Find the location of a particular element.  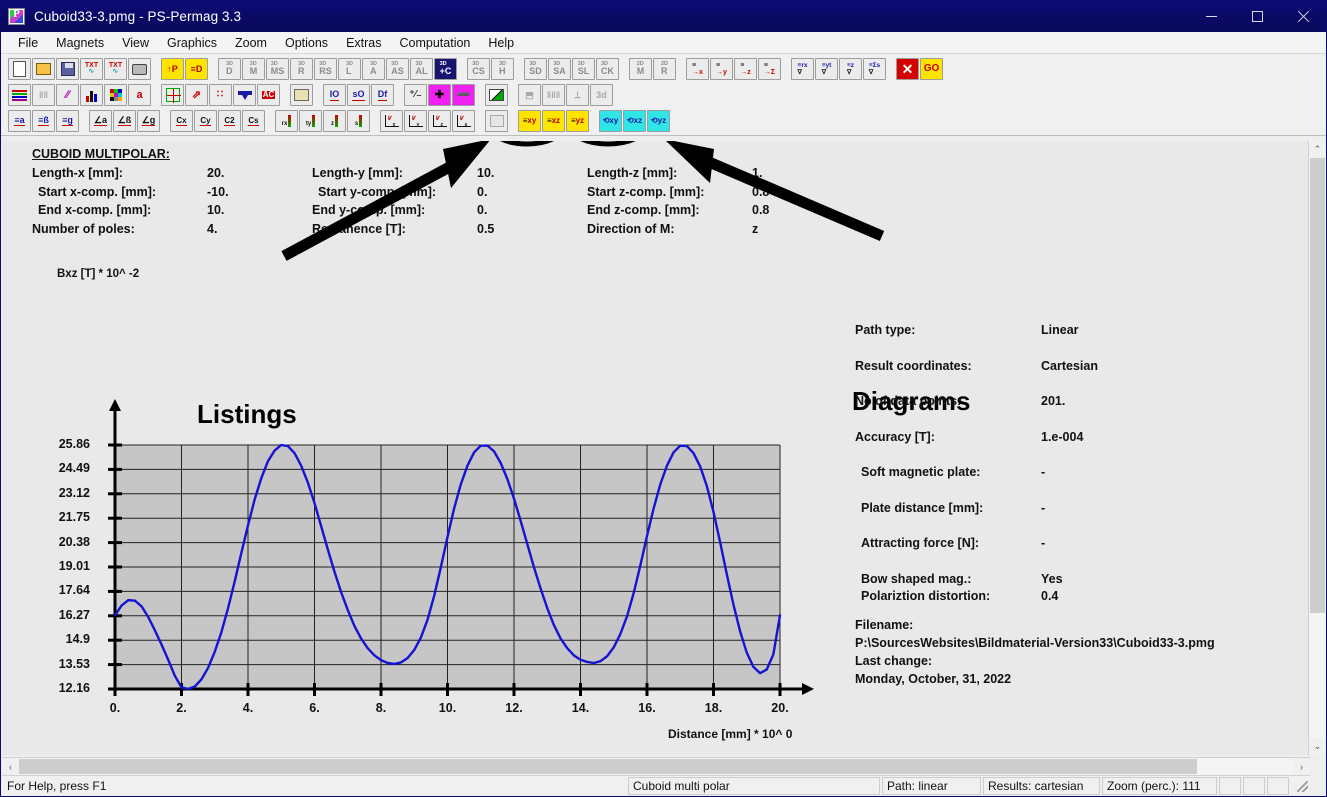

list-a-button: ≡a is located at coordinates (19, 121).